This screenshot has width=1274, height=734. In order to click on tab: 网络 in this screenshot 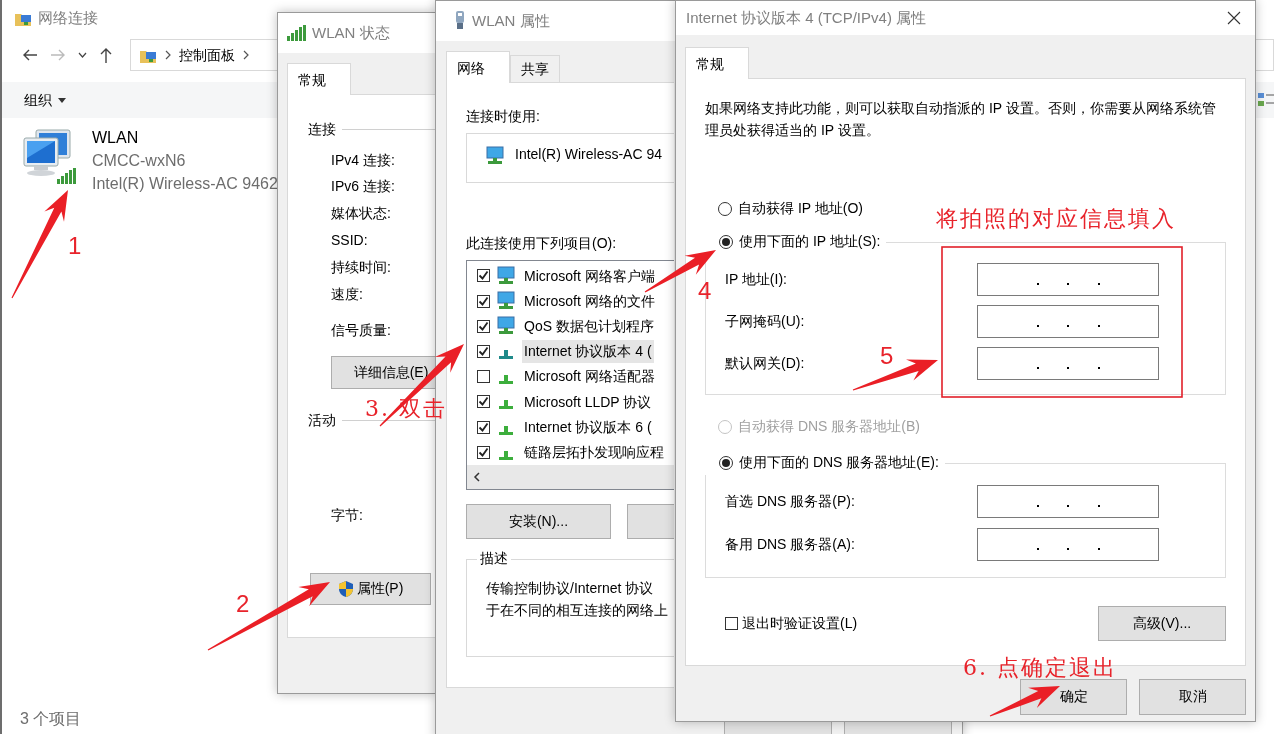, I will do `click(478, 67)`.